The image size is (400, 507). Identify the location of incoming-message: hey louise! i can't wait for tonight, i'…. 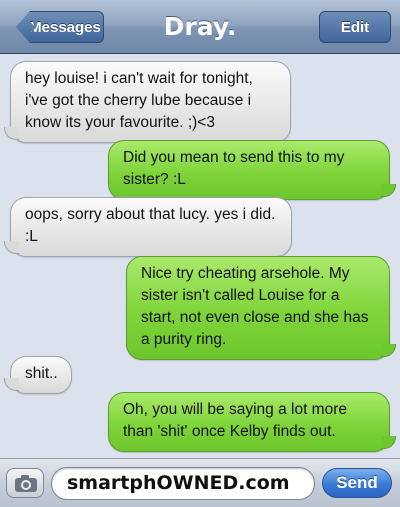
(150, 102).